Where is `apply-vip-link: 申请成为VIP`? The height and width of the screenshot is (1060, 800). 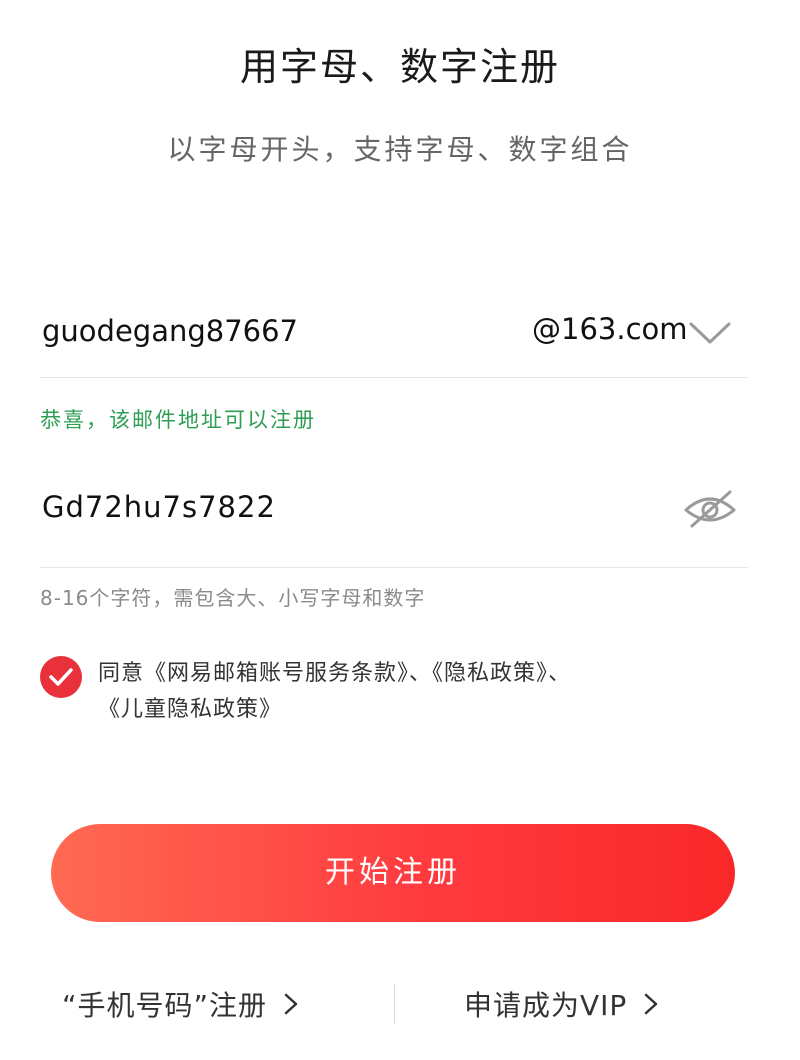 apply-vip-link: 申请成为VIP is located at coordinates (562, 1004).